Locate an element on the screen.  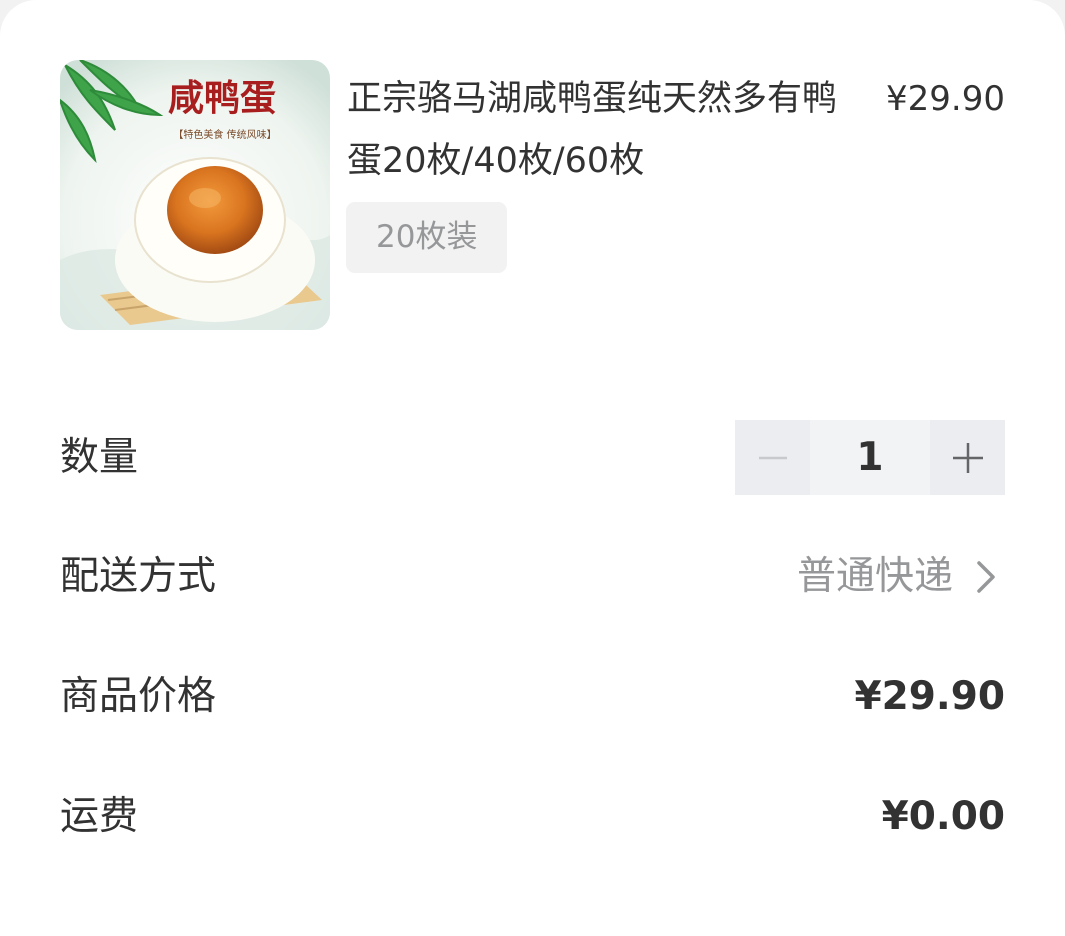
plus-icon is located at coordinates (967, 457).